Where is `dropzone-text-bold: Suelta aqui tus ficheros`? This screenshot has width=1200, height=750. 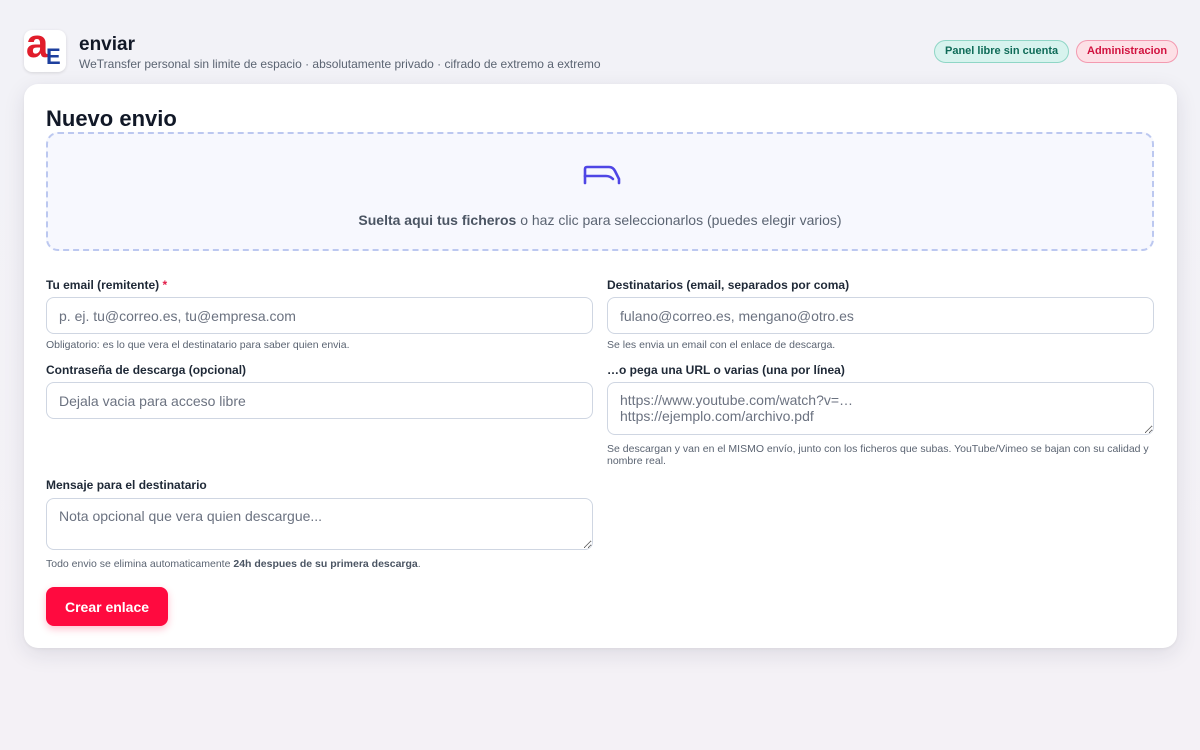
dropzone-text-bold: Suelta aqui tus ficheros is located at coordinates (437, 220).